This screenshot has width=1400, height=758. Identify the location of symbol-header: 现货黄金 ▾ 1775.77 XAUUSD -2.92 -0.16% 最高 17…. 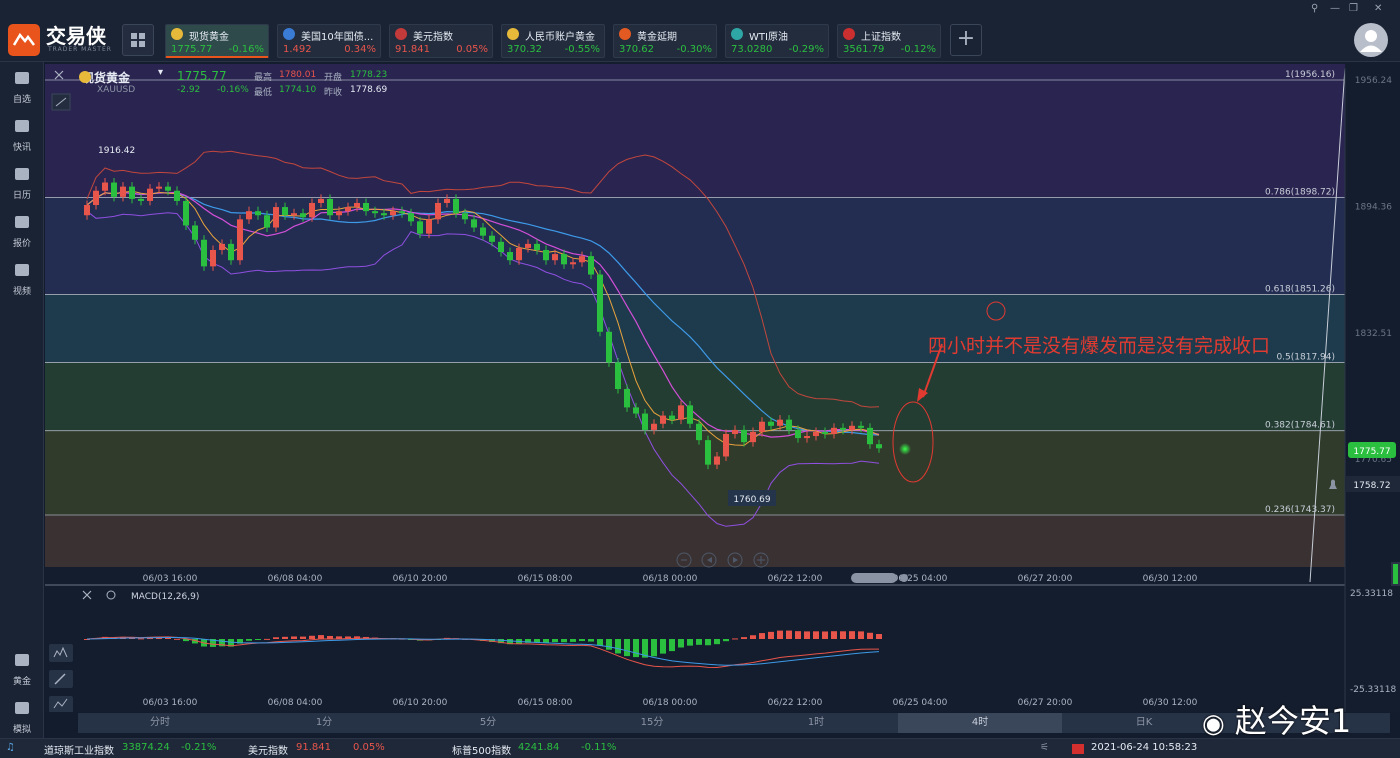
(245, 82).